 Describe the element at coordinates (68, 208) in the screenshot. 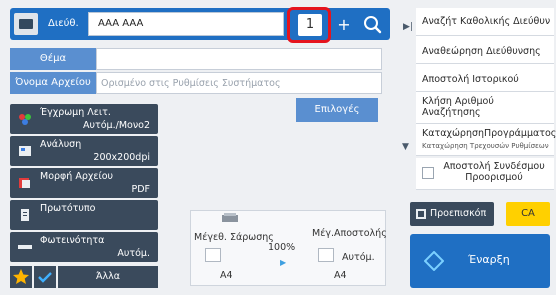

I see `original-title: Πρωτότυπο` at that location.